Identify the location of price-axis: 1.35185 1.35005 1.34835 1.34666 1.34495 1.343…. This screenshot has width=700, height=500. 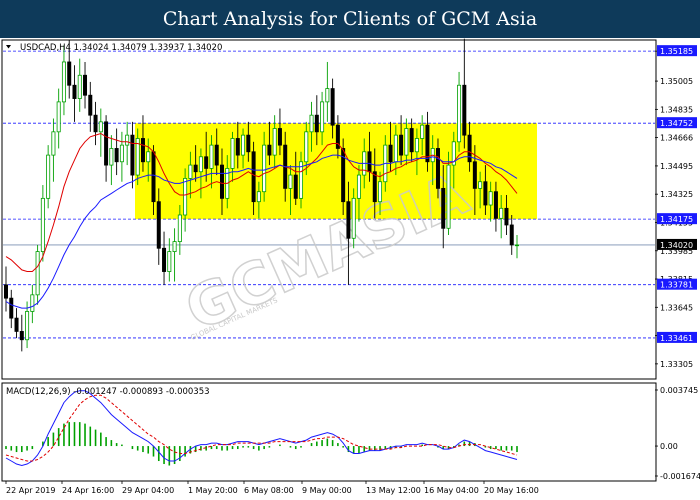
(676, 207).